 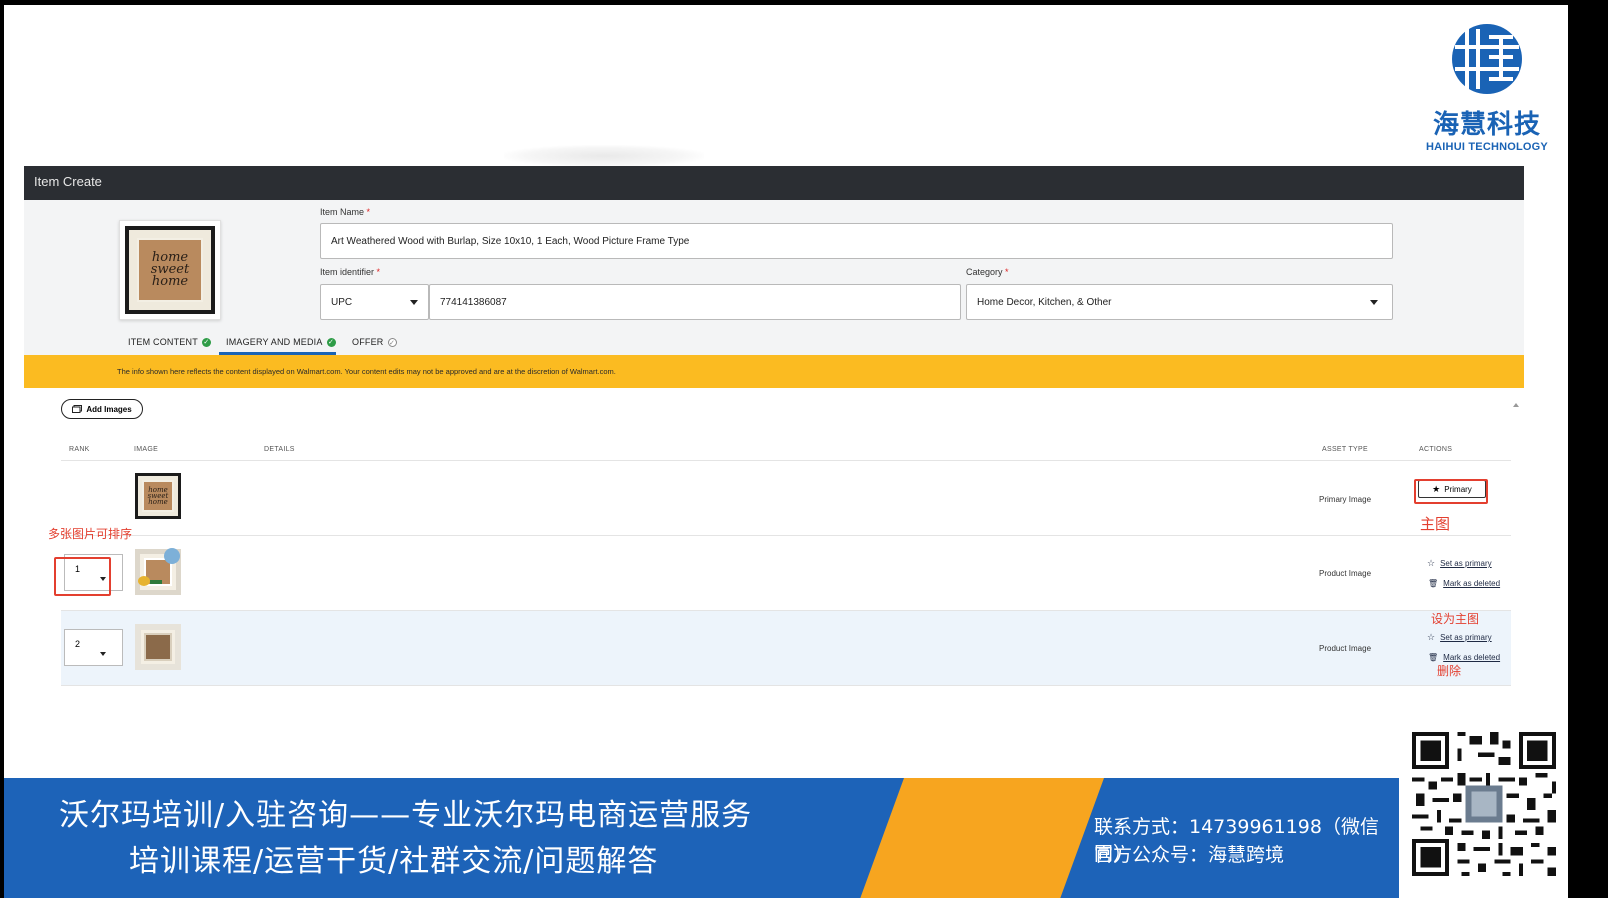 I want to click on rank-value: 2, so click(x=78, y=644).